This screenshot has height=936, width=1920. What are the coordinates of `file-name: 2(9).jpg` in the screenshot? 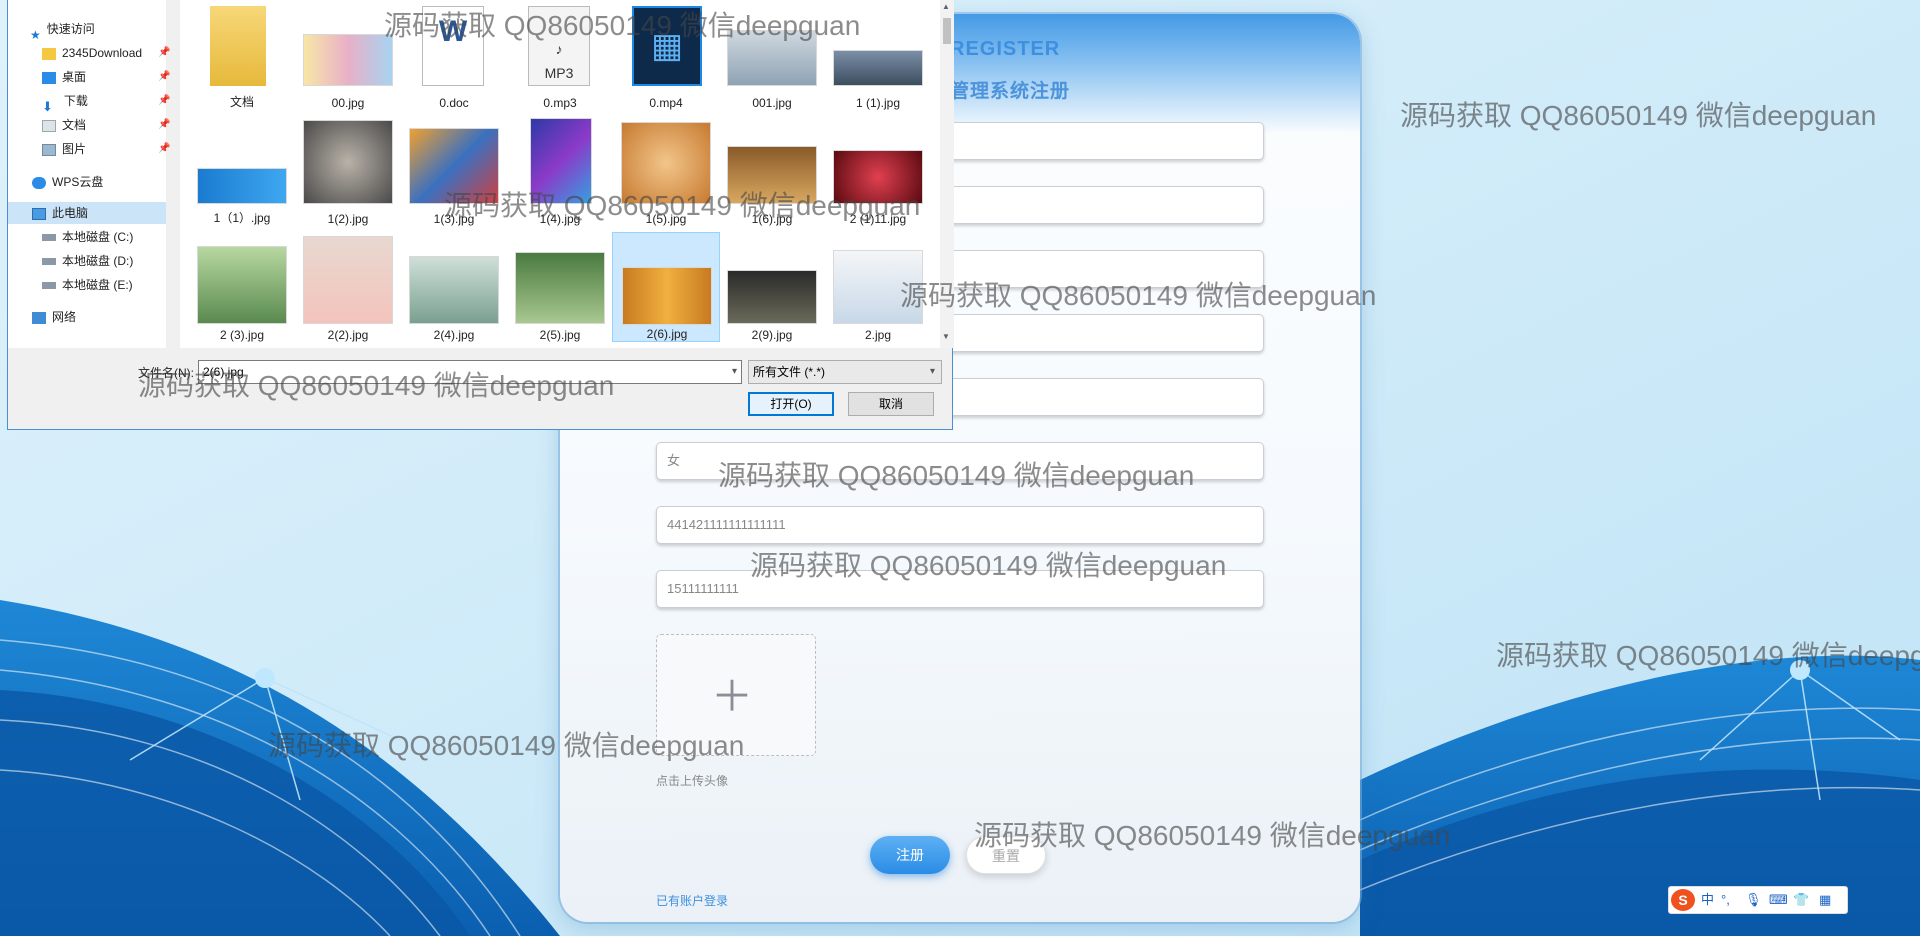 It's located at (772, 335).